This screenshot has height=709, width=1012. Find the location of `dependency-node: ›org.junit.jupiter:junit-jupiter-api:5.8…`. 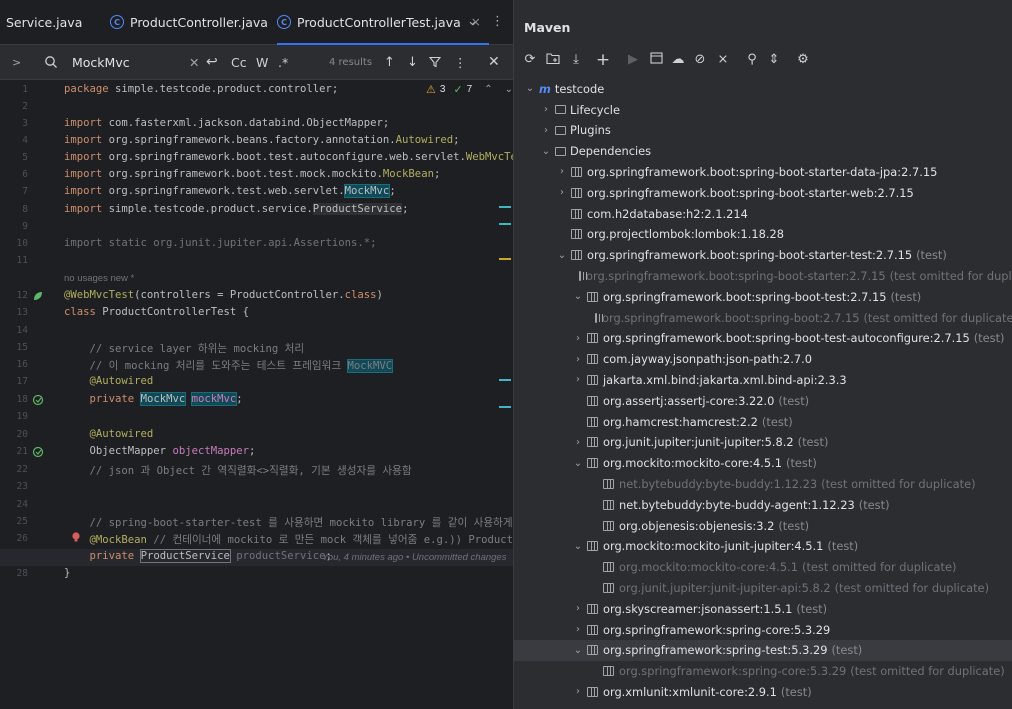

dependency-node: ›org.junit.jupiter:junit-jupiter-api:5.8… is located at coordinates (763, 587).